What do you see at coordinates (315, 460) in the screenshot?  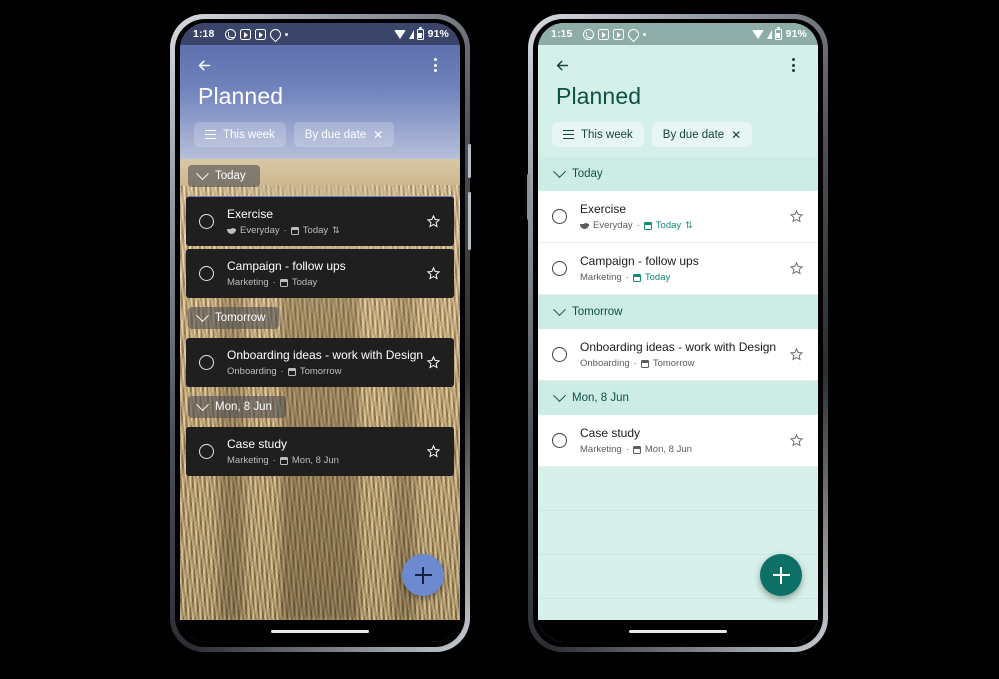 I see `task-due: Mon, 8 Jun` at bounding box center [315, 460].